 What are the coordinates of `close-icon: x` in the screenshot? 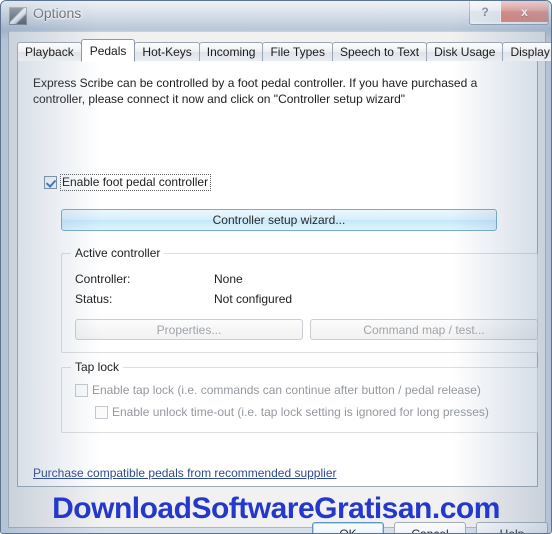 It's located at (524, 11).